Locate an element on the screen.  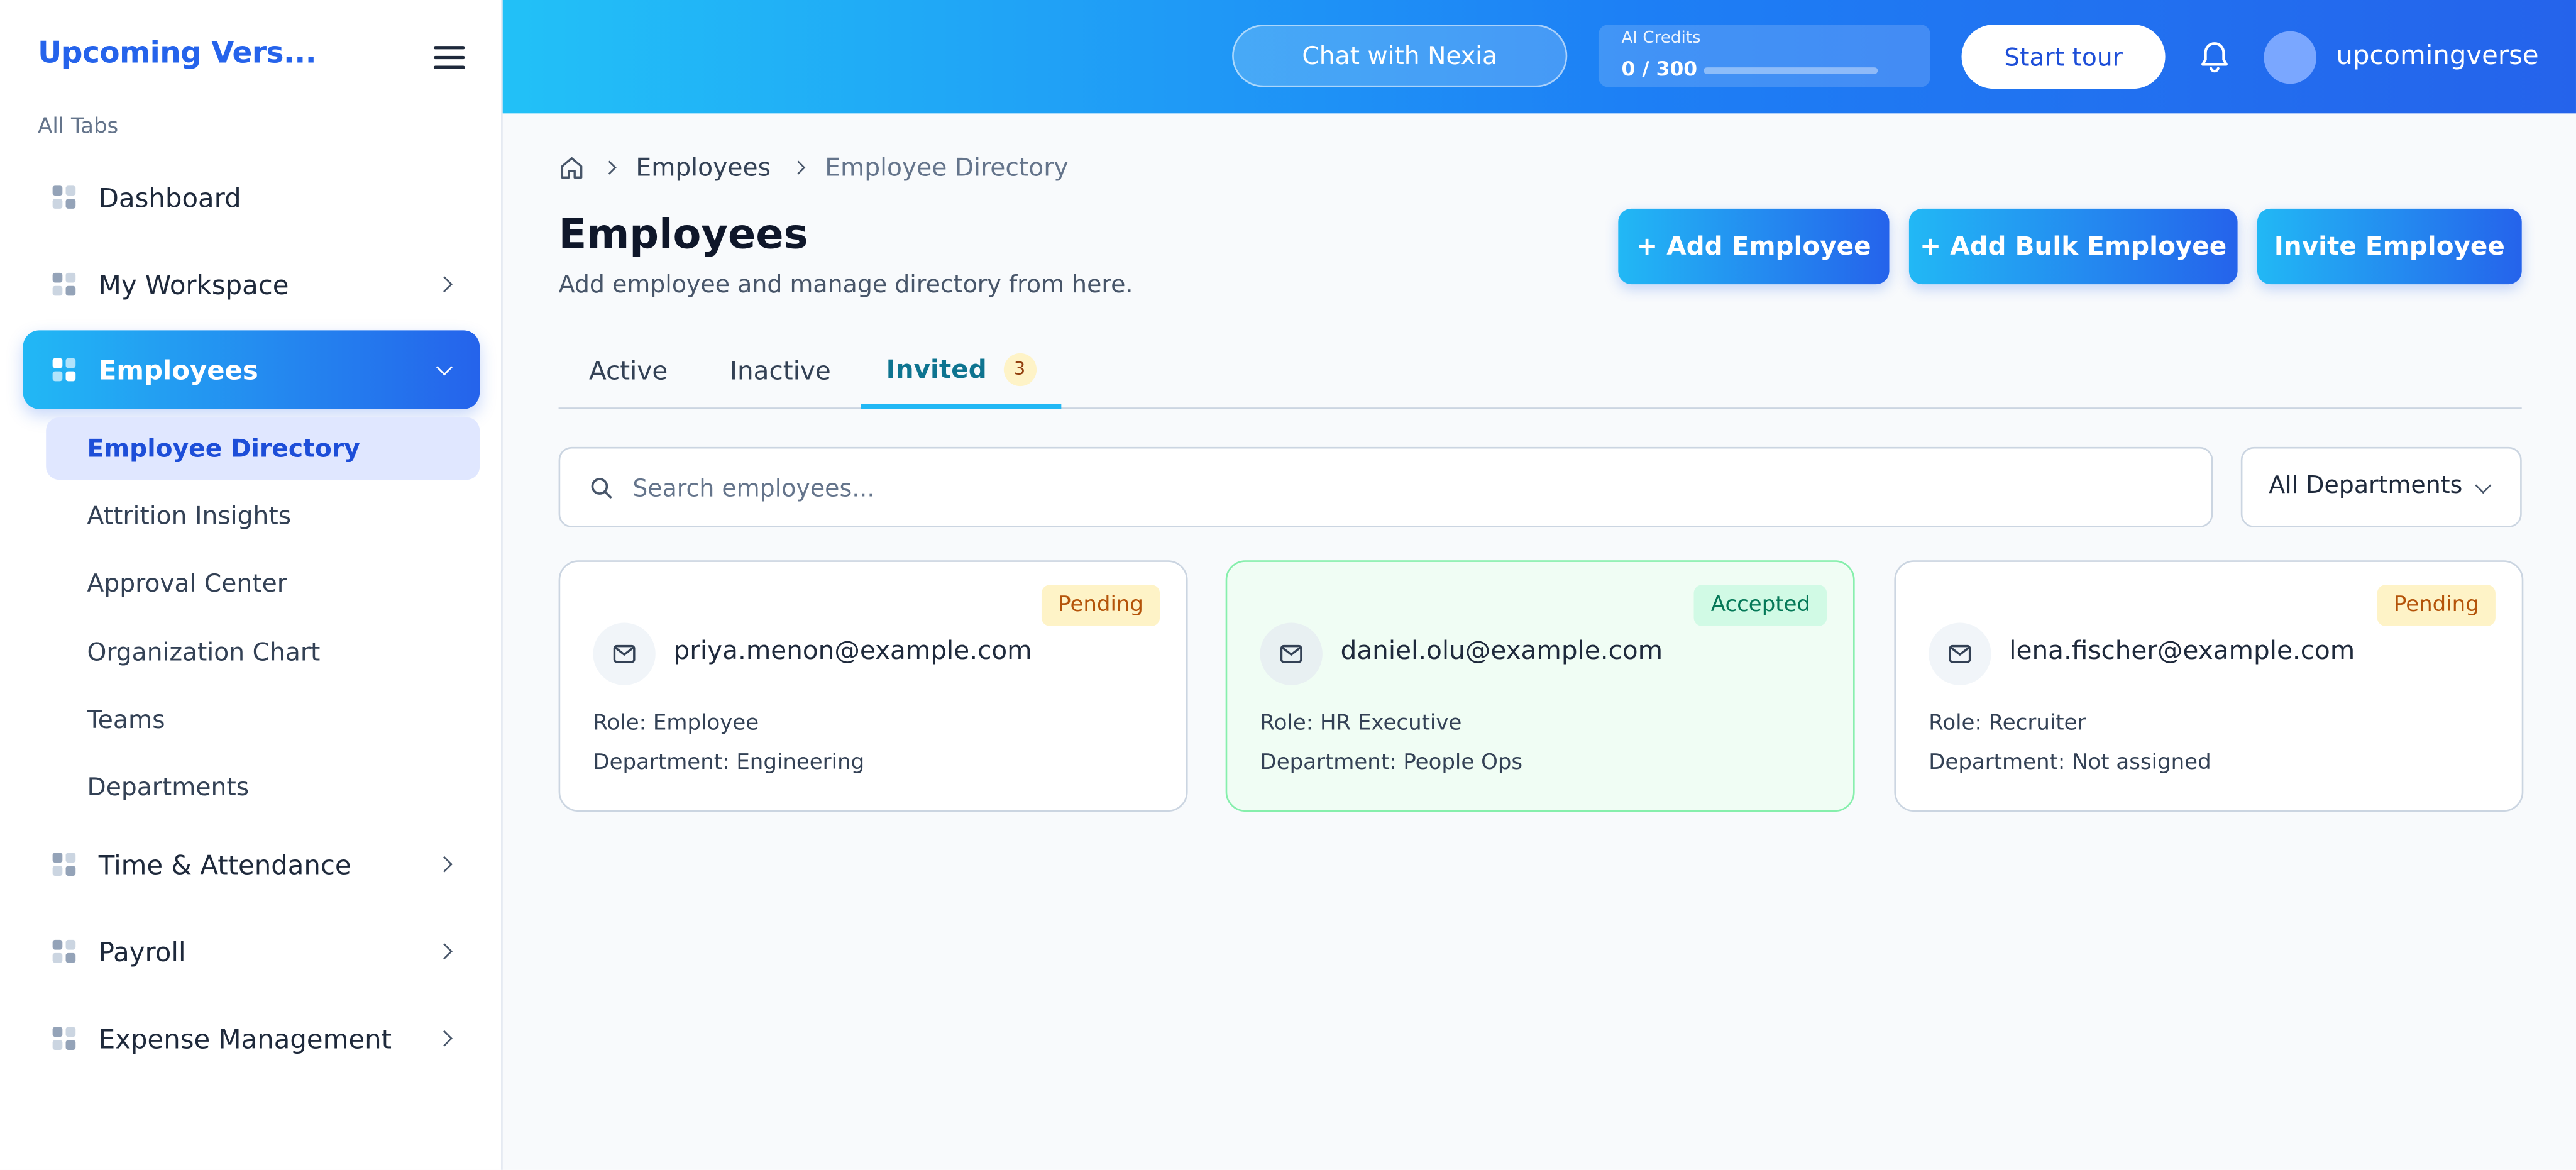
sidebar-item-my-workspace: My Workspace is located at coordinates (252, 284).